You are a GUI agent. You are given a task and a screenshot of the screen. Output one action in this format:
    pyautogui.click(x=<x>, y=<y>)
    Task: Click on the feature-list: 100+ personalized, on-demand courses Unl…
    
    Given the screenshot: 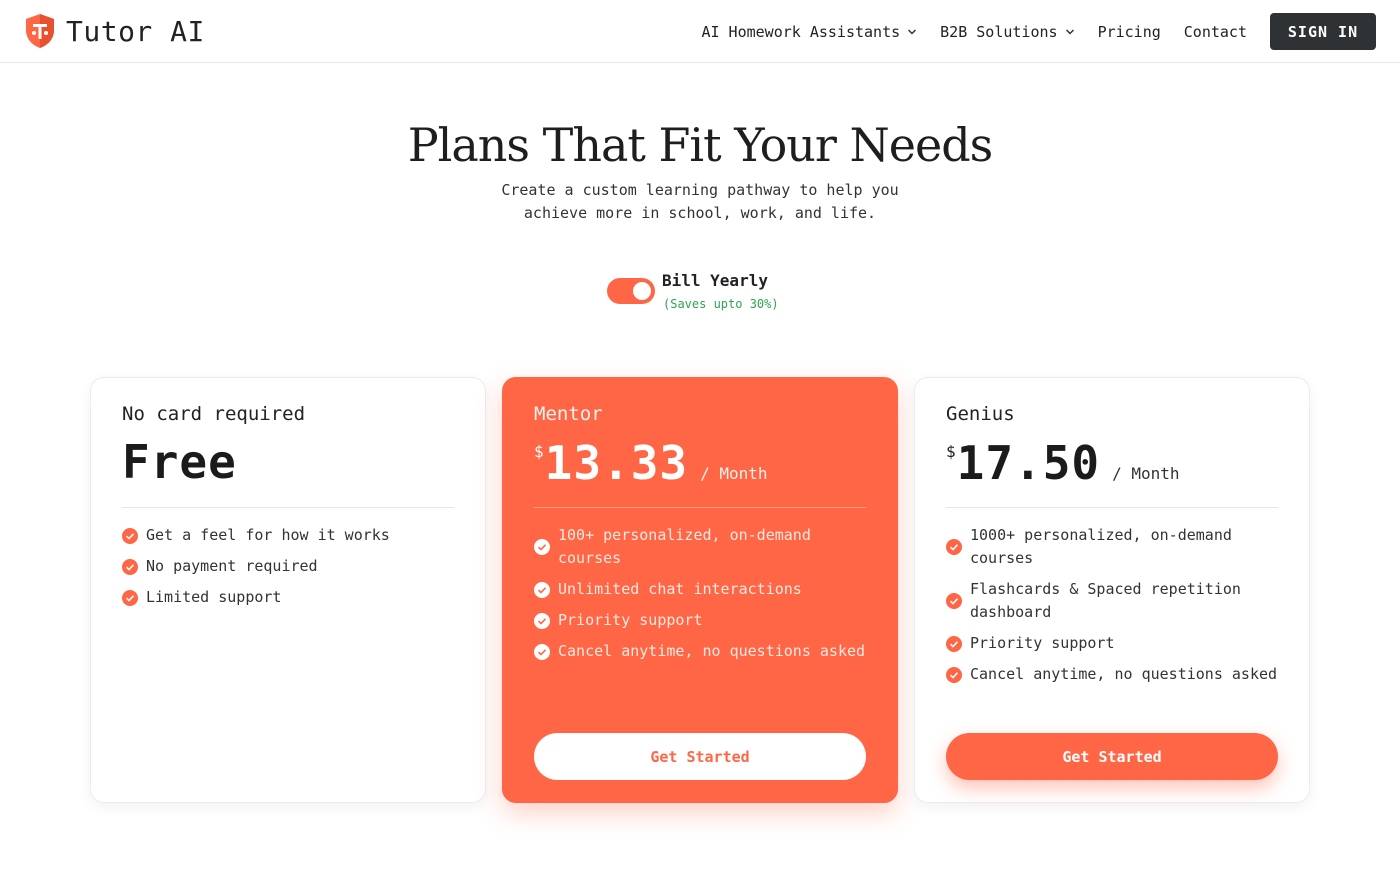 What is the action you would take?
    pyautogui.click(x=703, y=597)
    